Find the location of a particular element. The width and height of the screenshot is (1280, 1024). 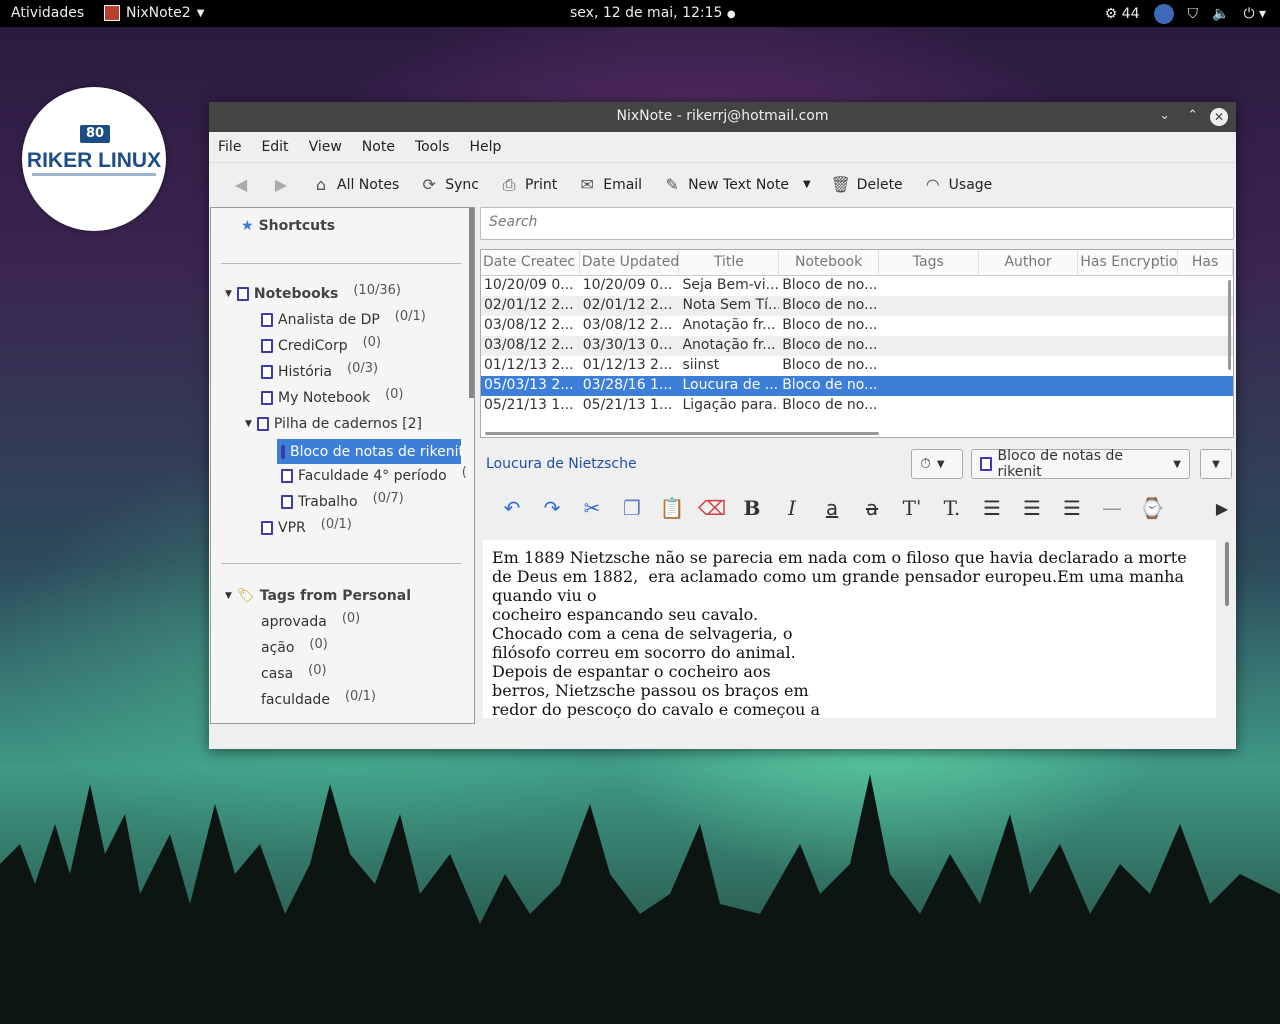

more-format-arrow-icon: ▶ is located at coordinates (1222, 508).